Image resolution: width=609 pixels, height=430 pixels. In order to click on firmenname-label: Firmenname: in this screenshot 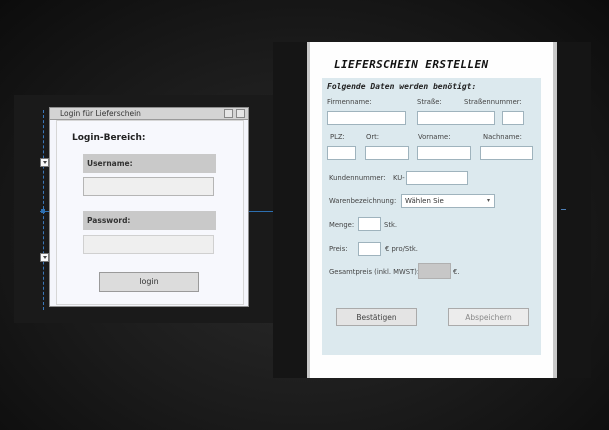, I will do `click(349, 102)`.